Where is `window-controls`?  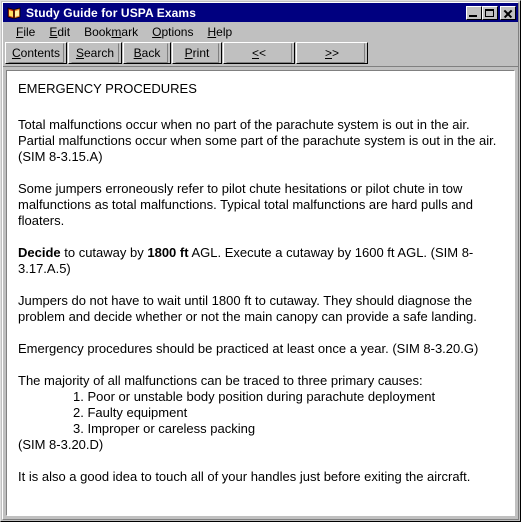 window-controls is located at coordinates (491, 12).